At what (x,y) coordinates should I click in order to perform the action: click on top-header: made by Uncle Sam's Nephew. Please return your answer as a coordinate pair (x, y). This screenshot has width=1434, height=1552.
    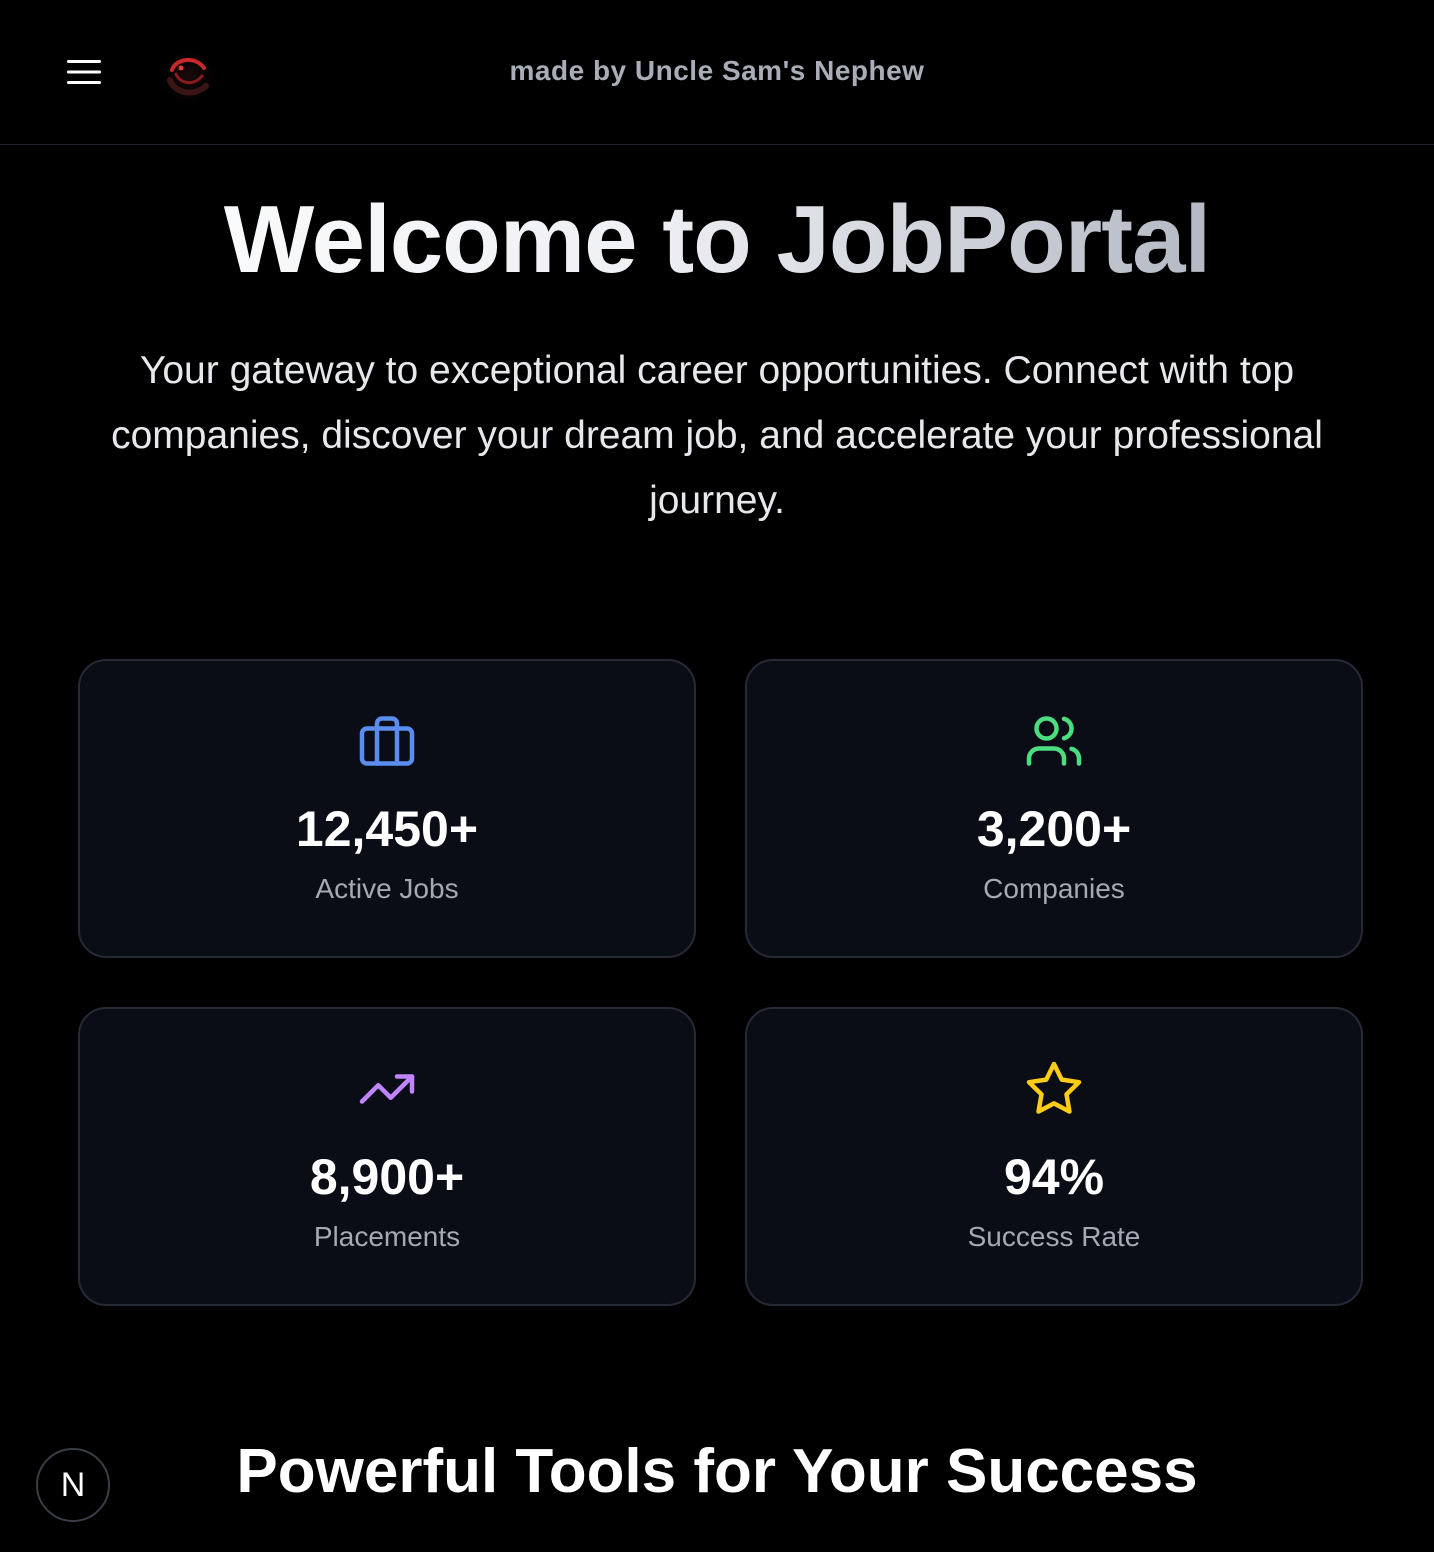
    Looking at the image, I should click on (717, 72).